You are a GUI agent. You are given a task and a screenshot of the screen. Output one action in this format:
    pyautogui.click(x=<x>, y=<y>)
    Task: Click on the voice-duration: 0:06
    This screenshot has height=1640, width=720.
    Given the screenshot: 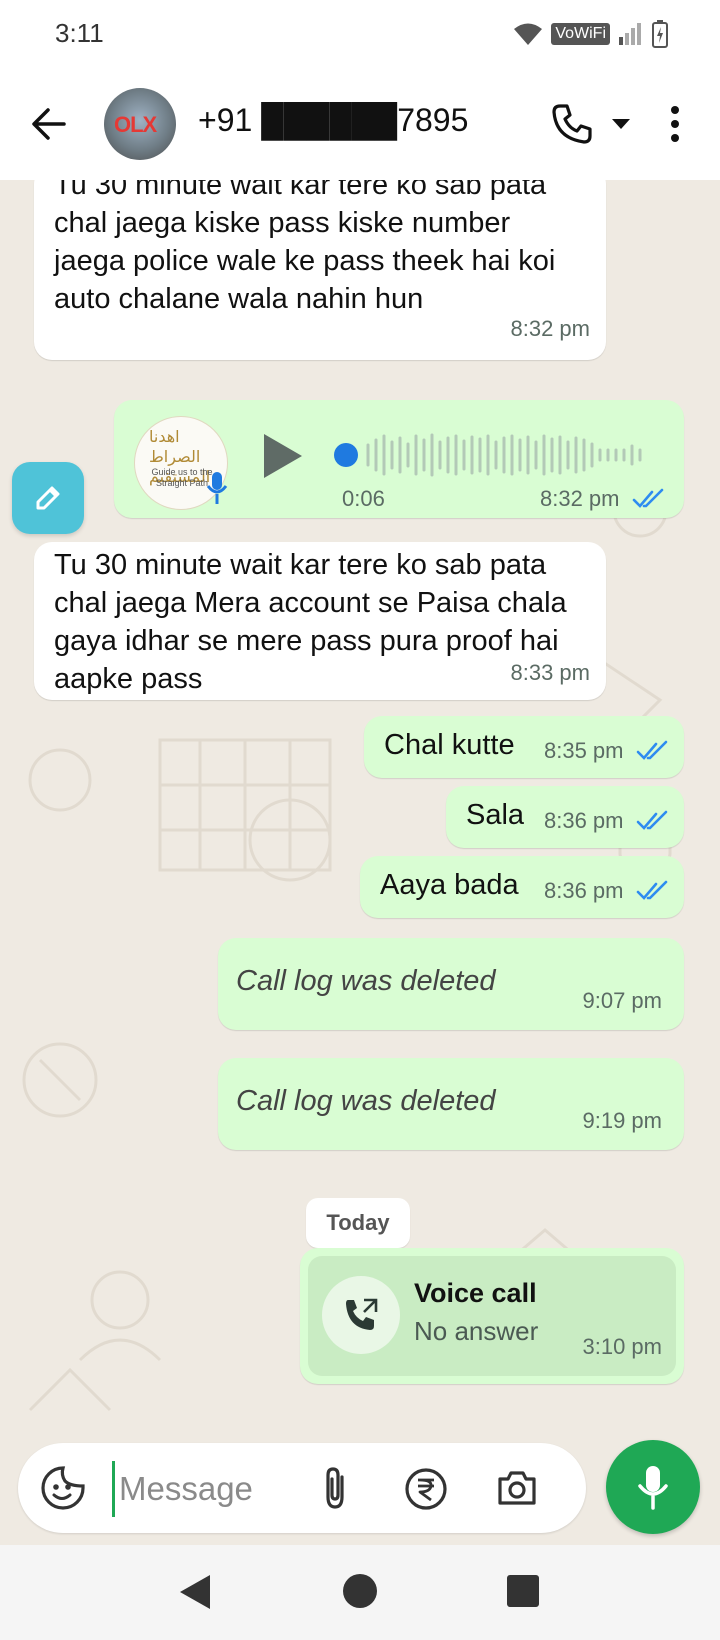 What is the action you would take?
    pyautogui.click(x=363, y=498)
    